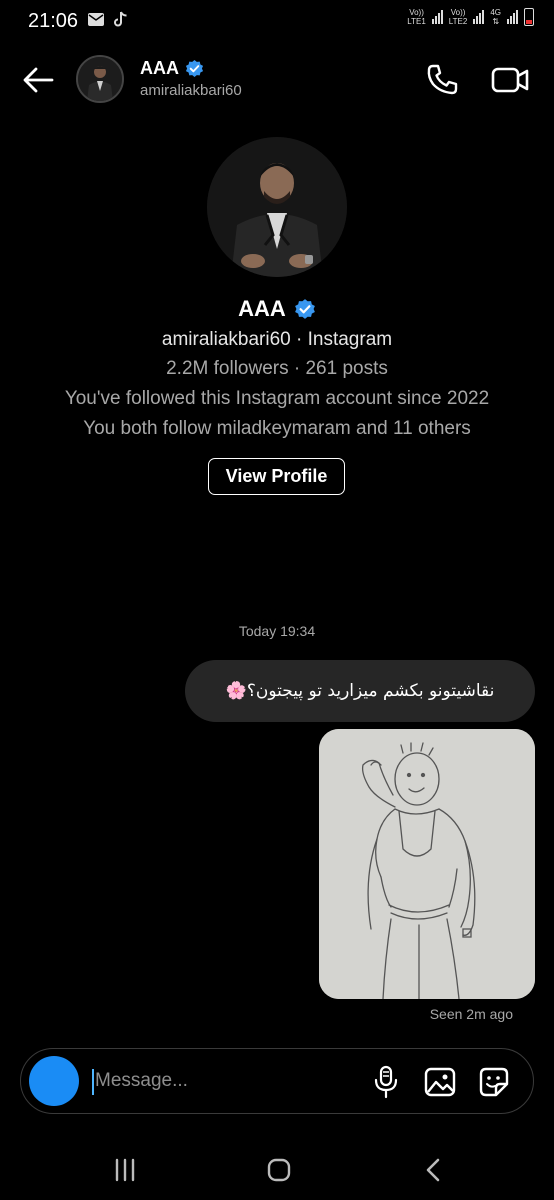 The image size is (554, 1200). I want to click on sim1-indicator: Vo)) LTE1, so click(416, 17).